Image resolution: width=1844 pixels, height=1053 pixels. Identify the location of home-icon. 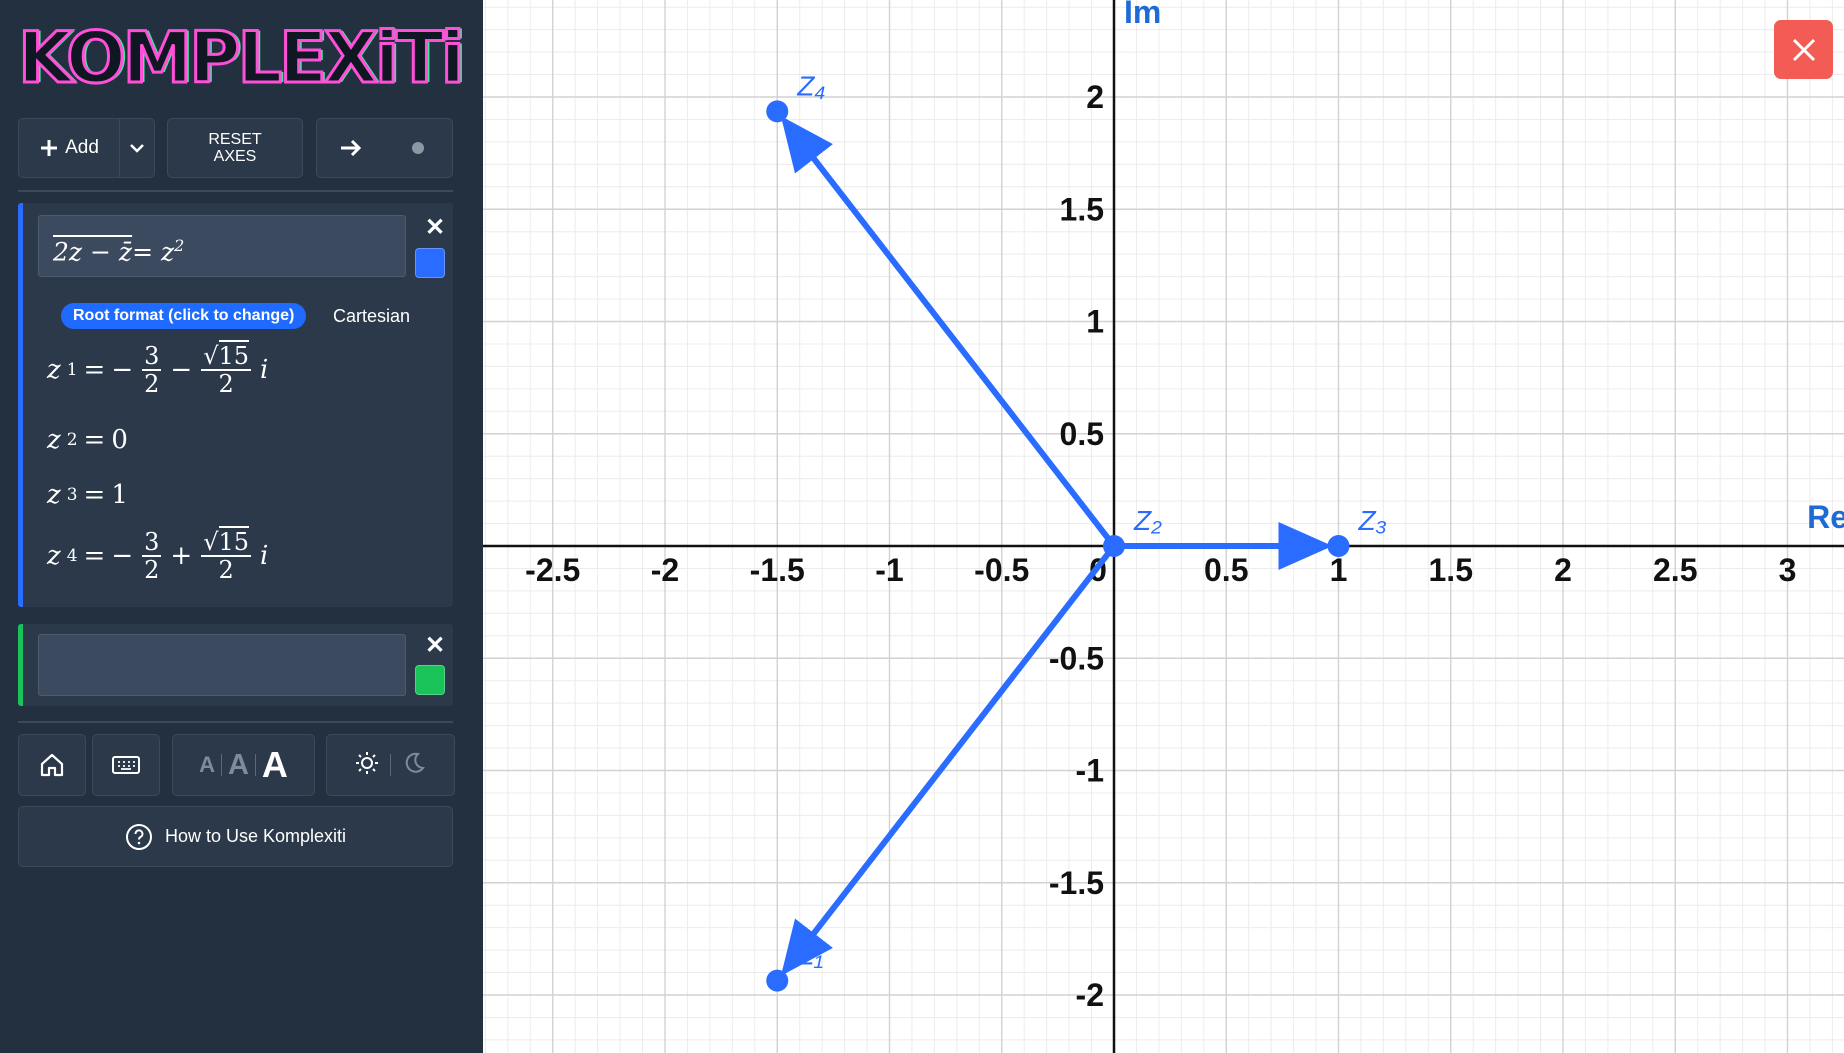
(52, 765).